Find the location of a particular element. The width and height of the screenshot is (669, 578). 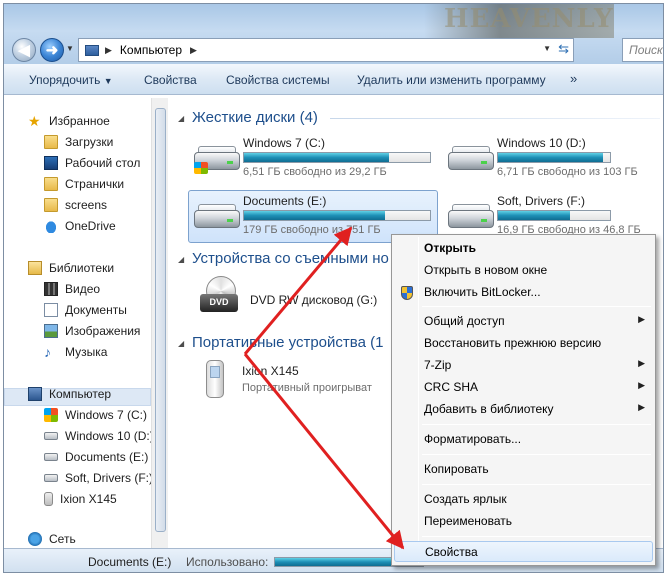

forward-arrow-icon: ➜ is located at coordinates (52, 50).